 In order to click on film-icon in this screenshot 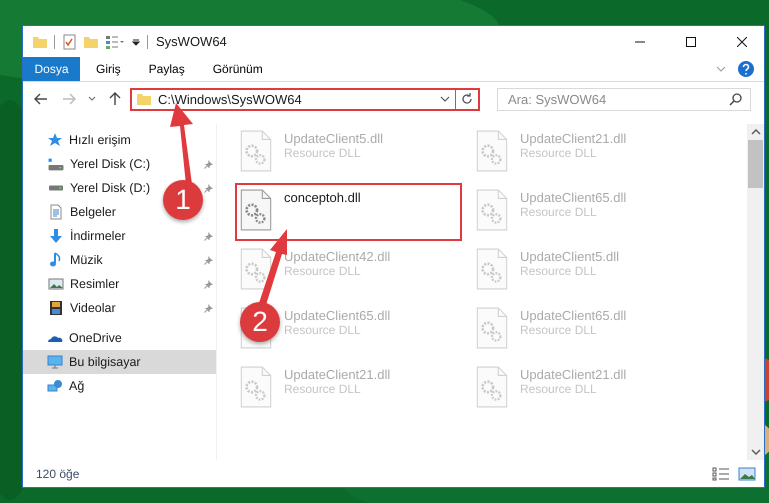, I will do `click(56, 308)`.